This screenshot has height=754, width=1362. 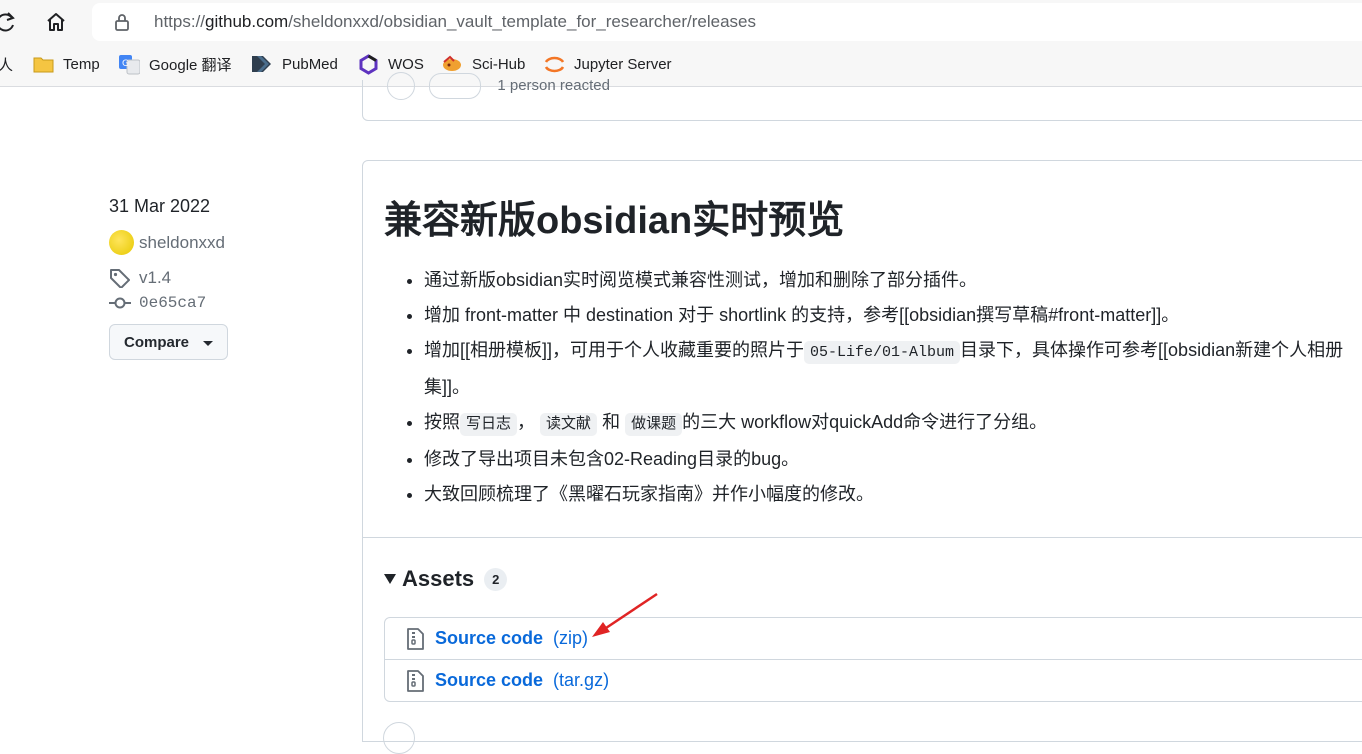 I want to click on assets-toggle: Assets 2, so click(x=446, y=579).